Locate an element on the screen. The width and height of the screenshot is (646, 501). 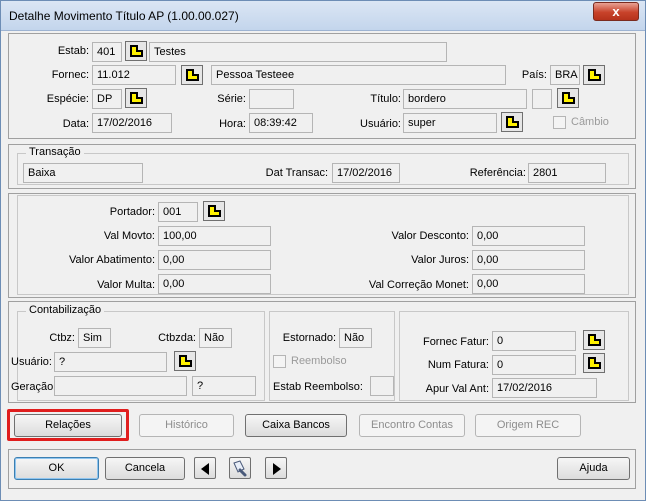
usuario-field: super is located at coordinates (450, 123).